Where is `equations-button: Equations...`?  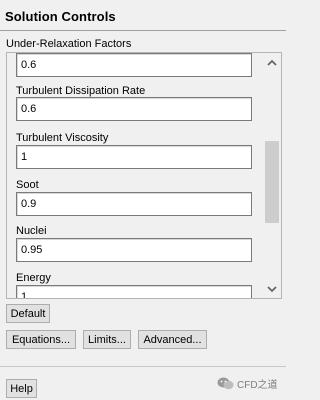
equations-button: Equations... is located at coordinates (41, 339).